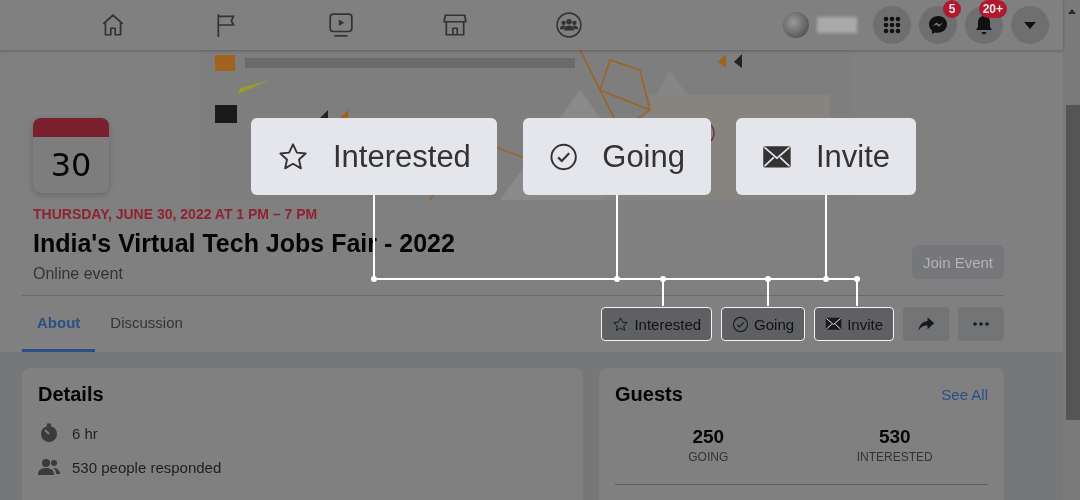  I want to click on scrollbar, so click(1071, 250).